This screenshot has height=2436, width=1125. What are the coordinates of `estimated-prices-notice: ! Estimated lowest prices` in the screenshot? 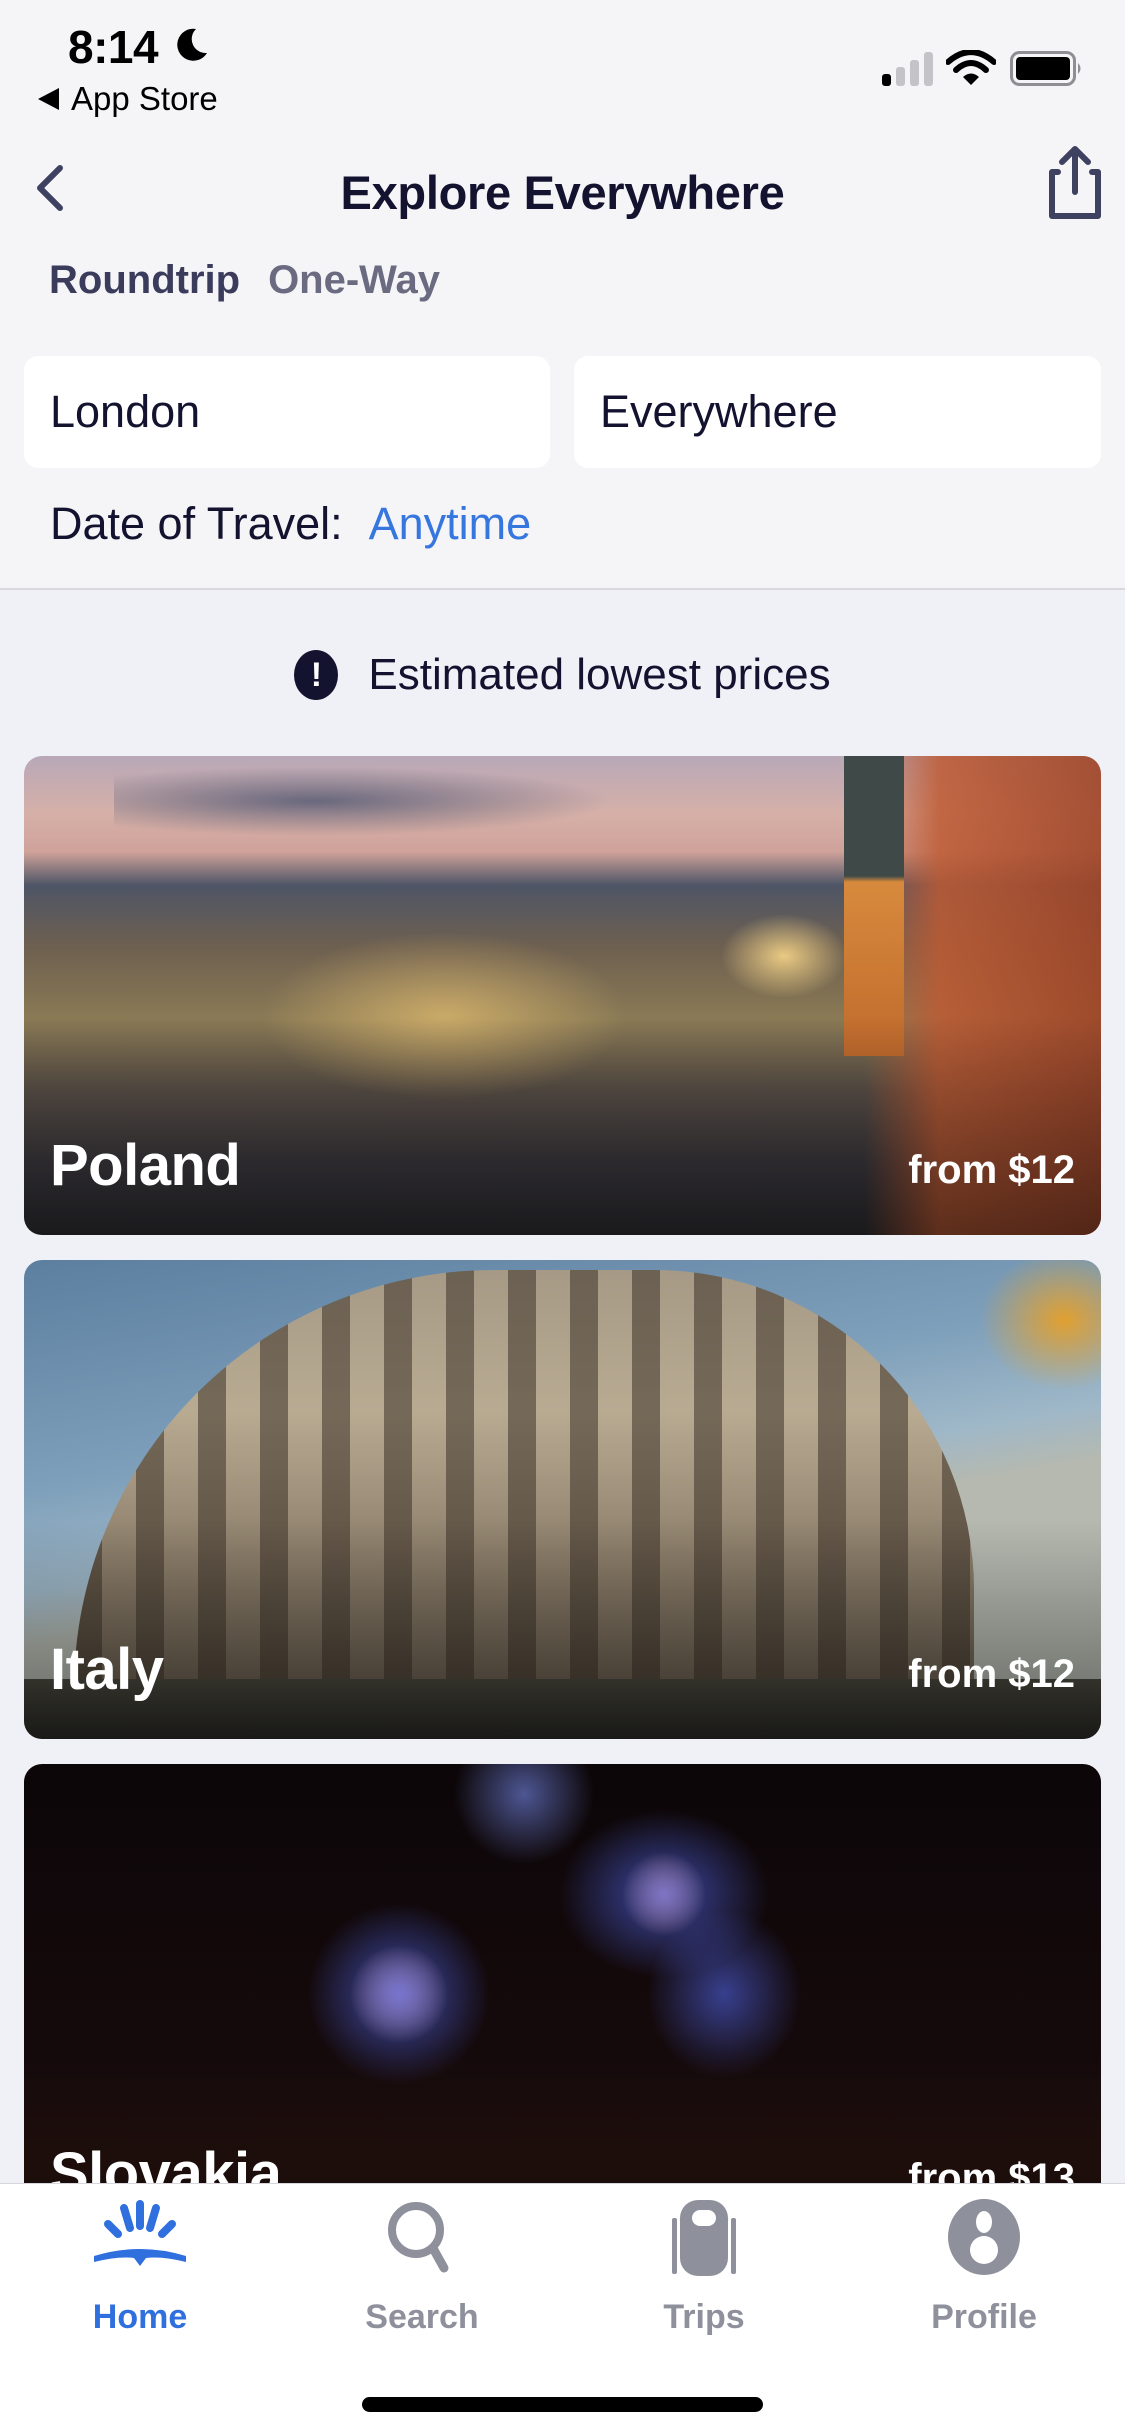 It's located at (562, 675).